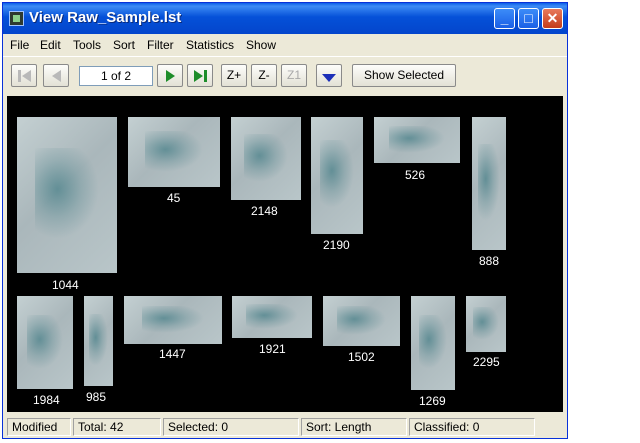  Describe the element at coordinates (234, 75) in the screenshot. I see `zoom-in-button: Z+` at that location.